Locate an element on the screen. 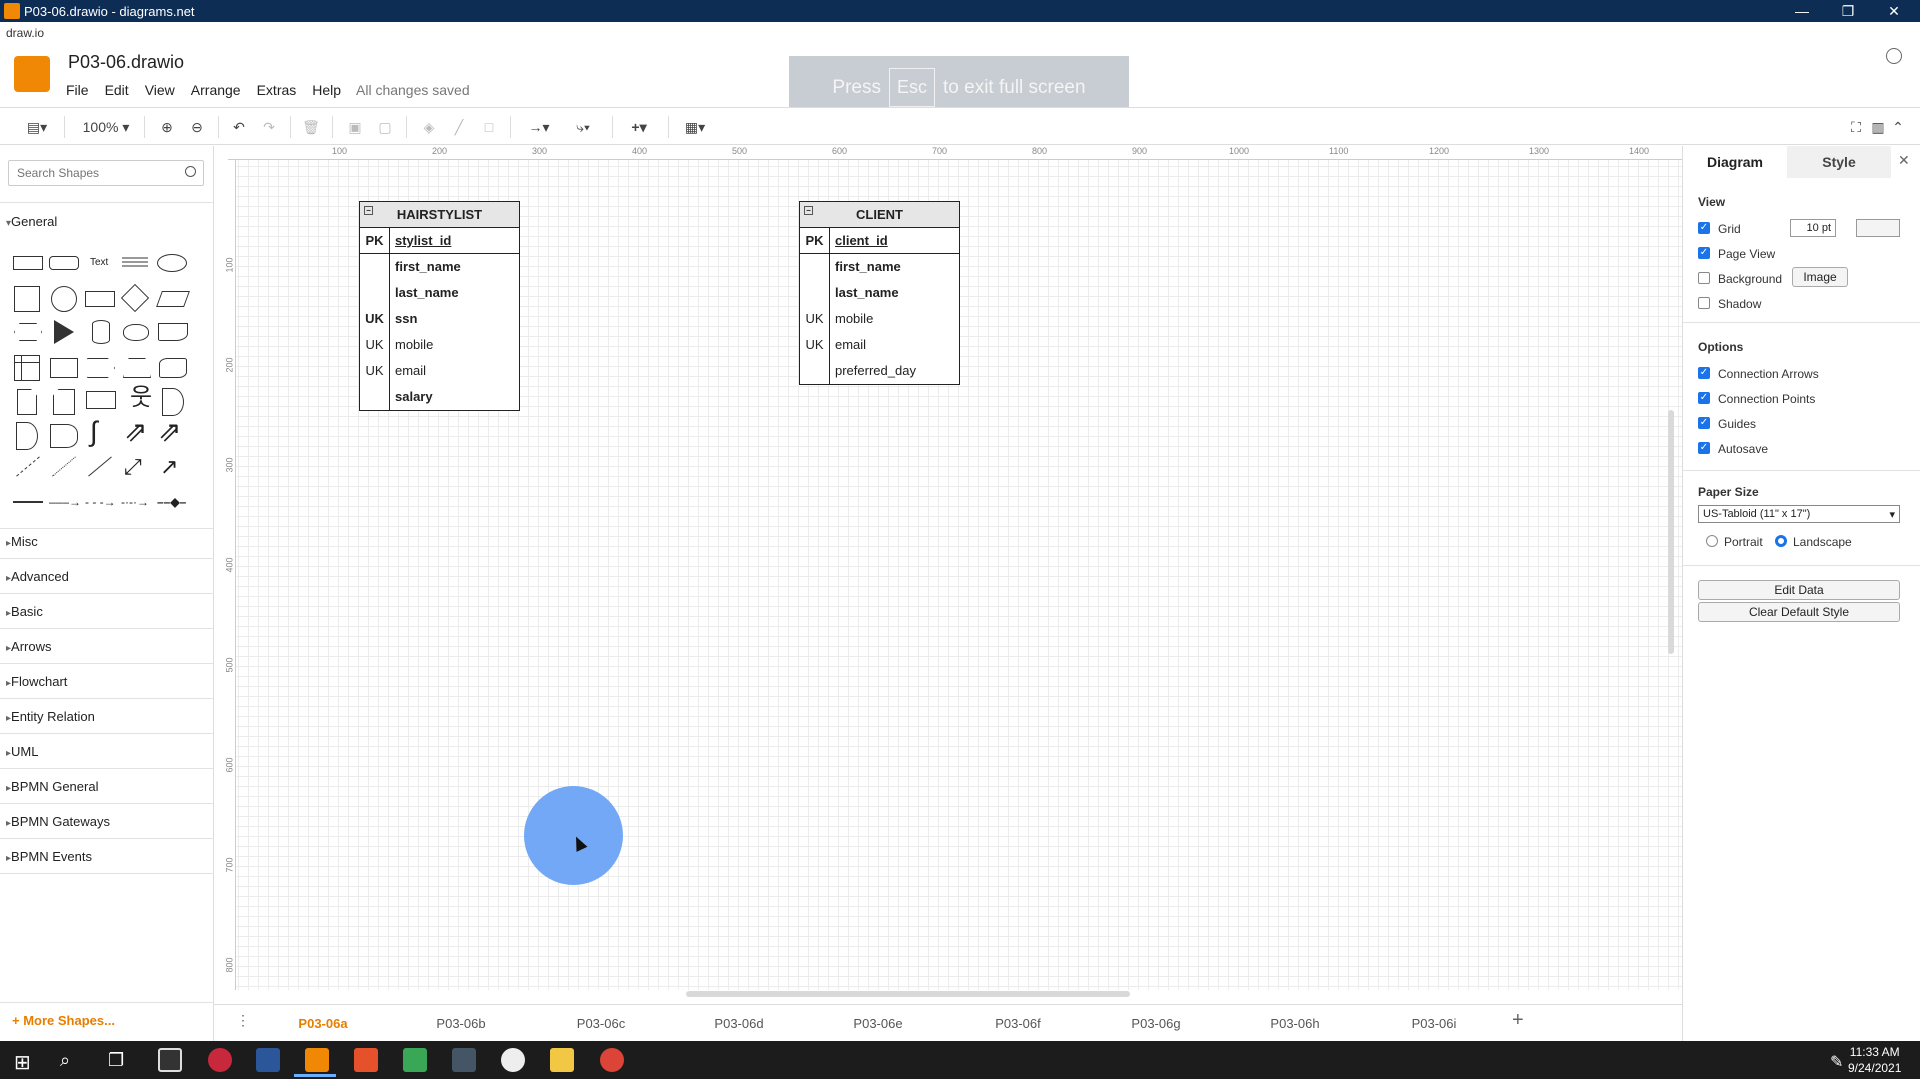 Image resolution: width=1920 pixels, height=1079 pixels. insert-icon: +▾ is located at coordinates (639, 127).